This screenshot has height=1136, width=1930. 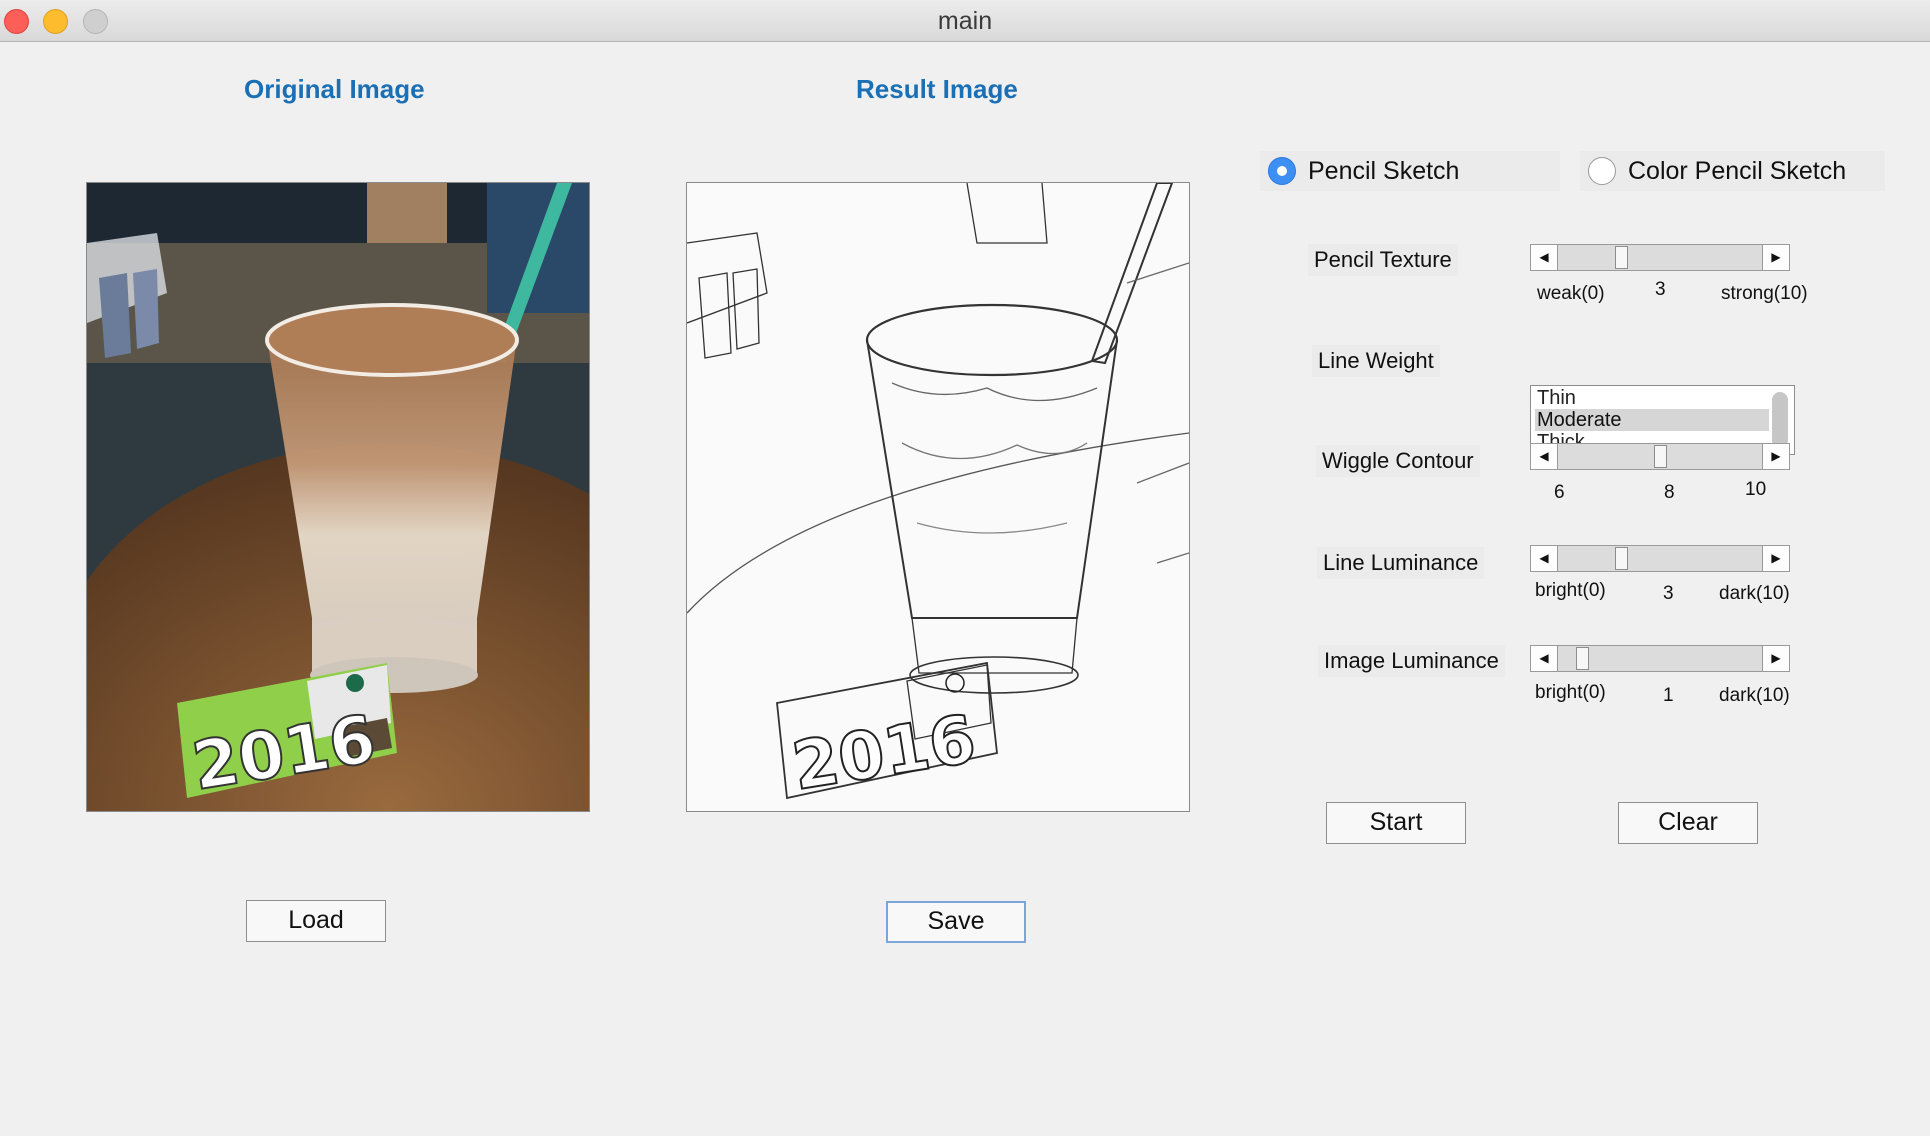 What do you see at coordinates (1652, 420) in the screenshot?
I see `line-weight-option-moderate: Moderate` at bounding box center [1652, 420].